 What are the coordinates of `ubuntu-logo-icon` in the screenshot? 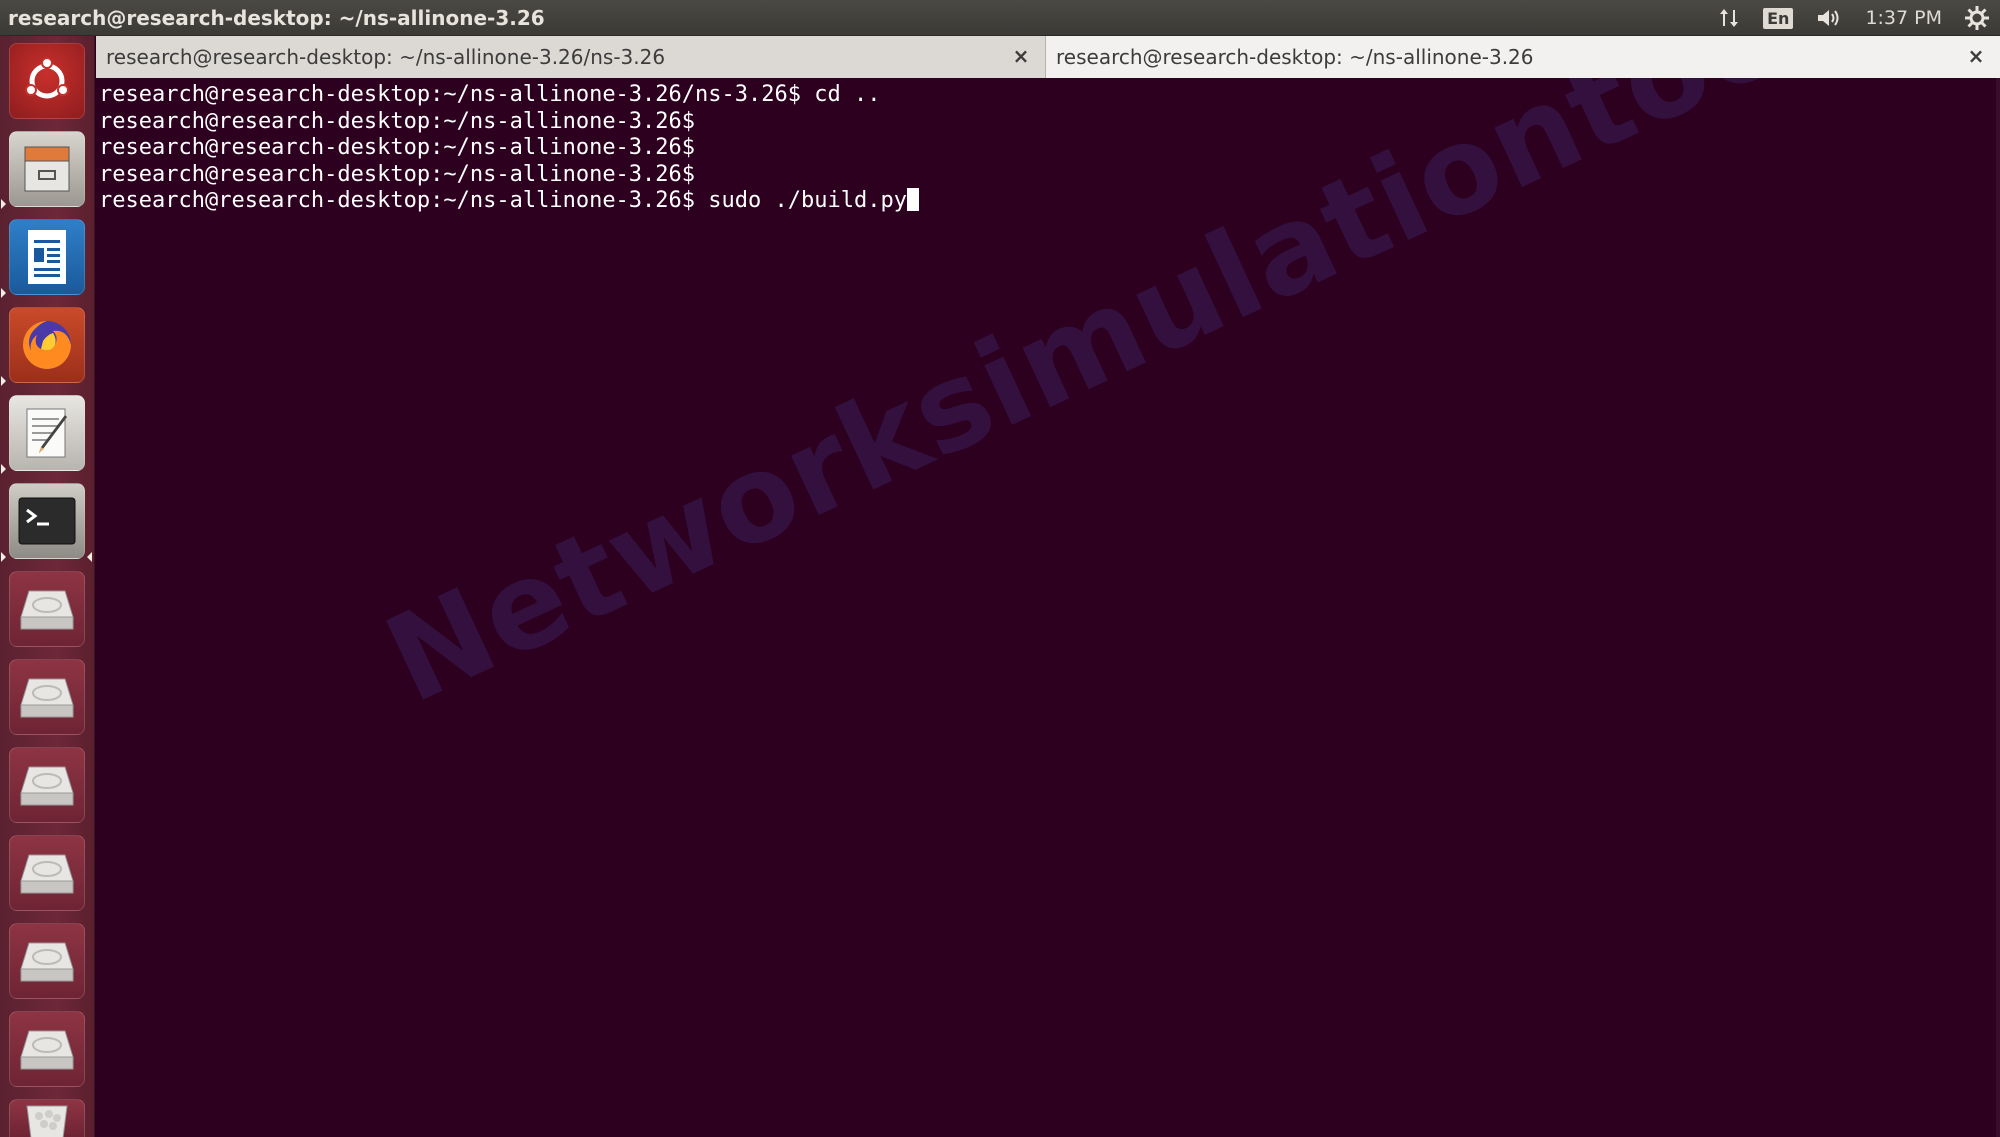 It's located at (47, 81).